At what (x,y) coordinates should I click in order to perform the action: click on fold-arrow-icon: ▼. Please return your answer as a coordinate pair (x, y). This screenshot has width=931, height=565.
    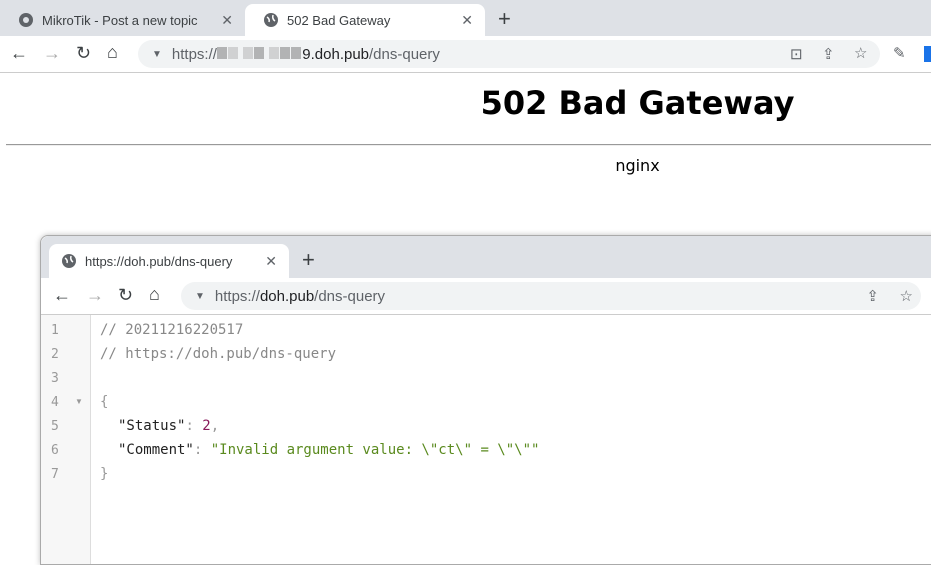
    Looking at the image, I should click on (79, 401).